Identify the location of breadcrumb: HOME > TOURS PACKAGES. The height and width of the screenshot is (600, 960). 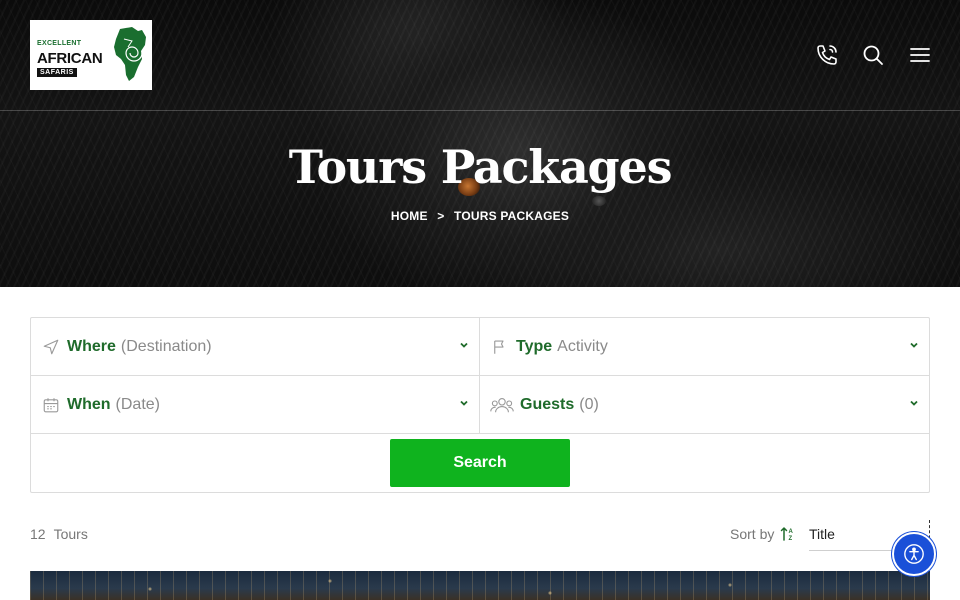
(480, 216).